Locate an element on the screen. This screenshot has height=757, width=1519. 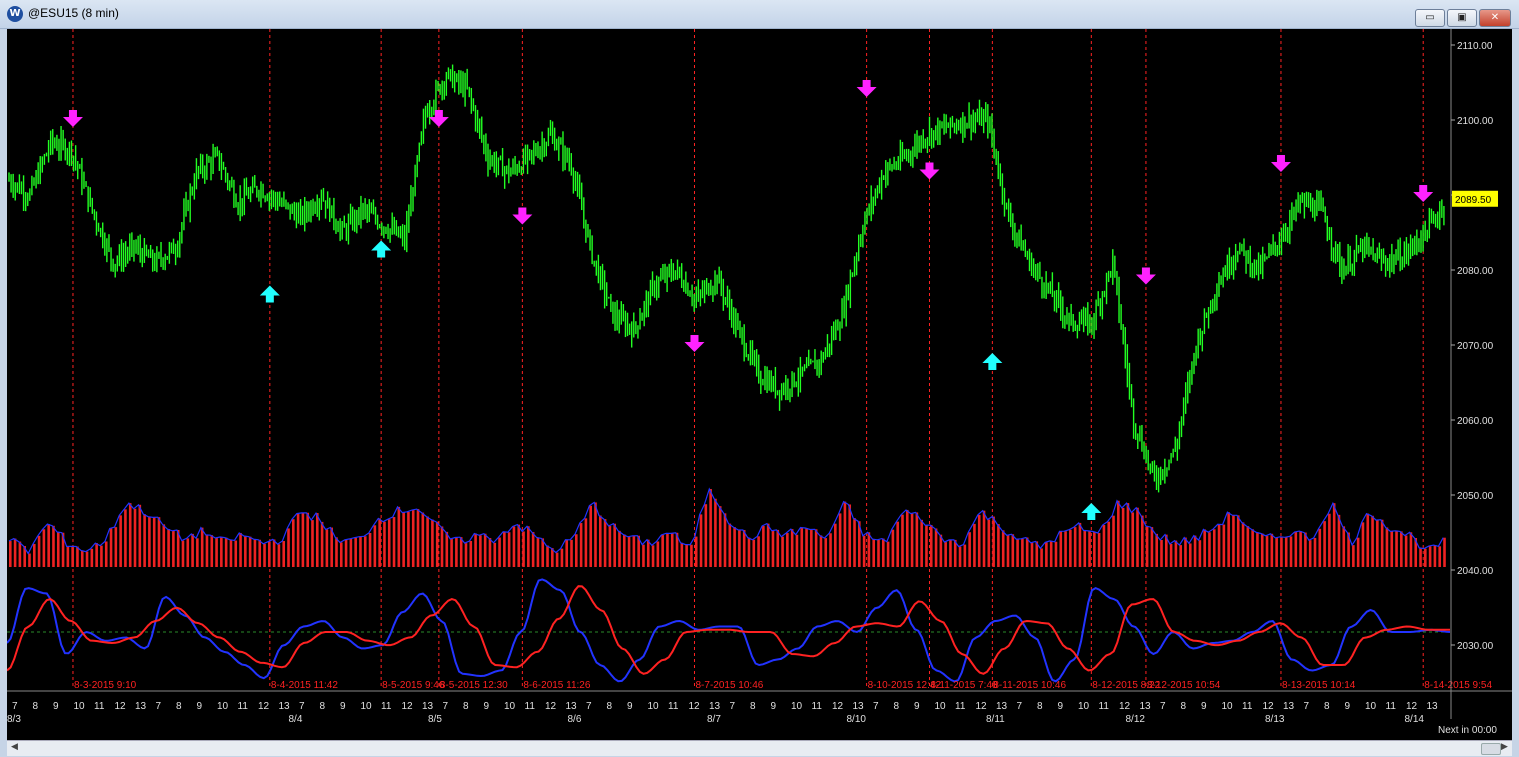
date-label: 8/14 is located at coordinates (1415, 719).